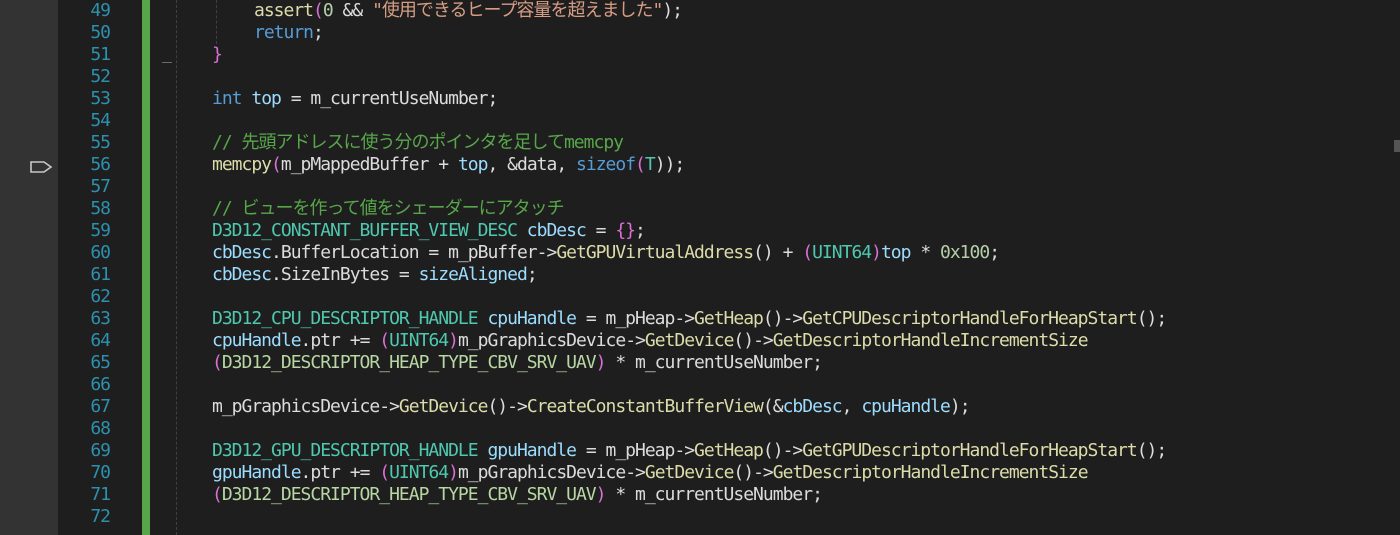 The width and height of the screenshot is (1400, 535). I want to click on line-number: 71, so click(100, 494).